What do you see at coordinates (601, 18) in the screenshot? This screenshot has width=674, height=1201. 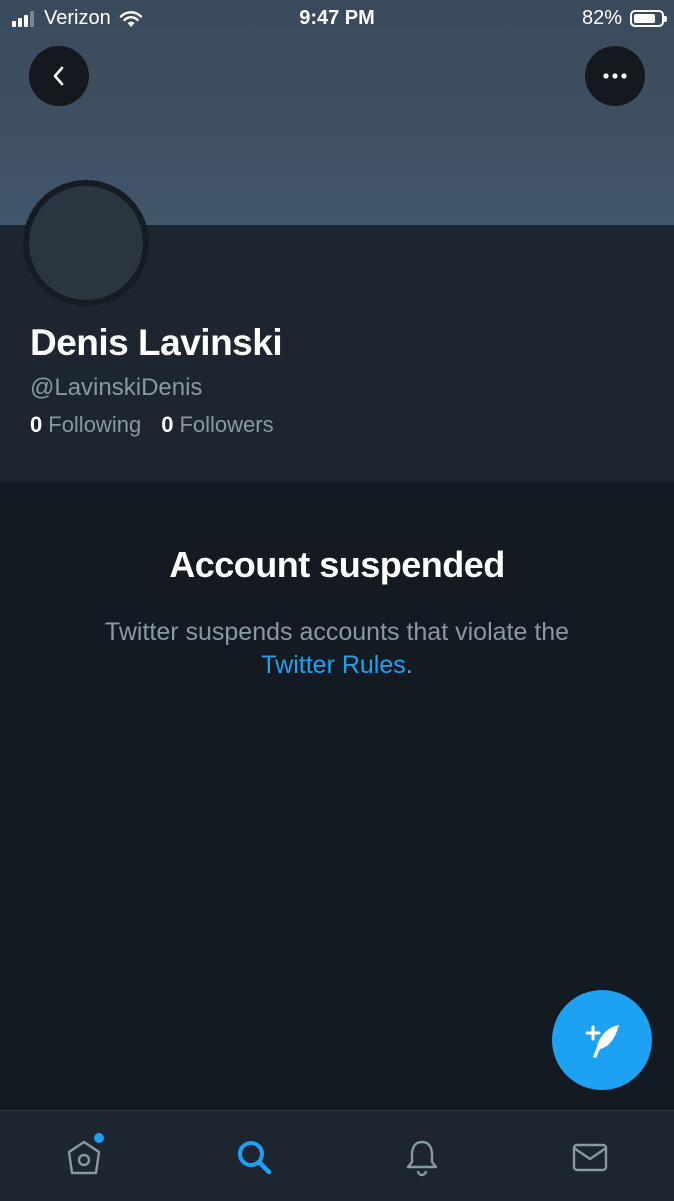 I see `battery-percent: 82%` at bounding box center [601, 18].